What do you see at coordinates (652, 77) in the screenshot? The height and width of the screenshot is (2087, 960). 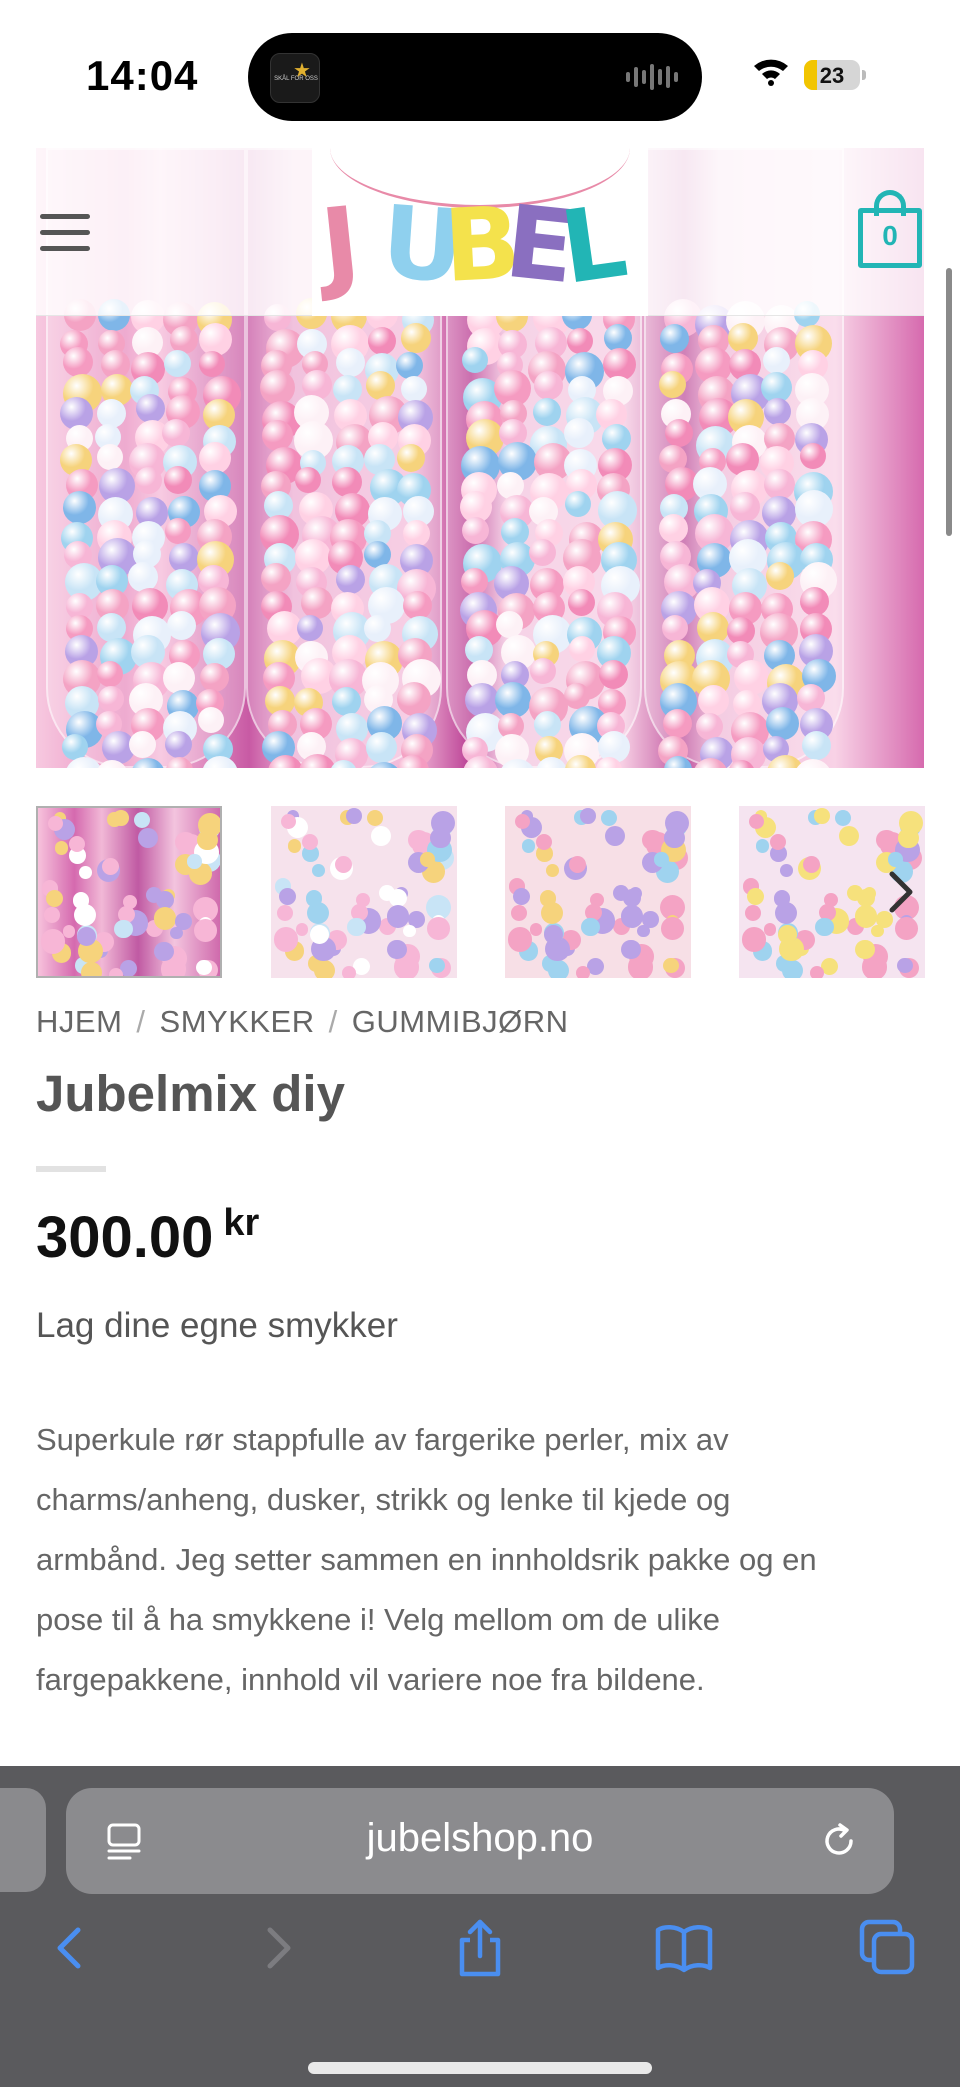 I see `audio-waveform-icon` at bounding box center [652, 77].